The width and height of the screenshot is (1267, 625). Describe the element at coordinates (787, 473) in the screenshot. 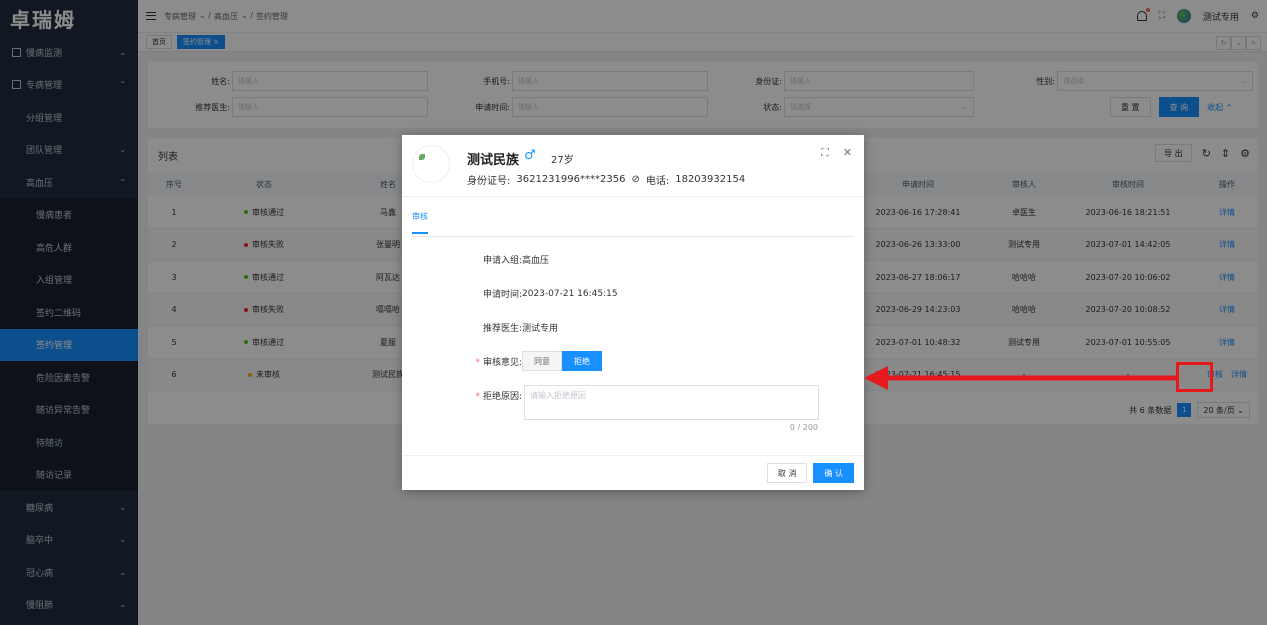

I see `cancel-button: 取 消` at that location.